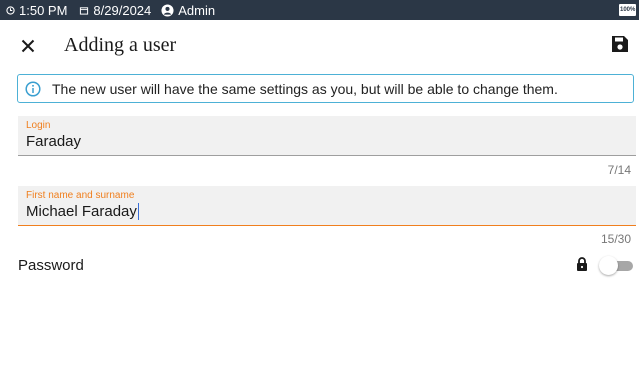  Describe the element at coordinates (197, 10) in the screenshot. I see `user-text: Admin` at that location.